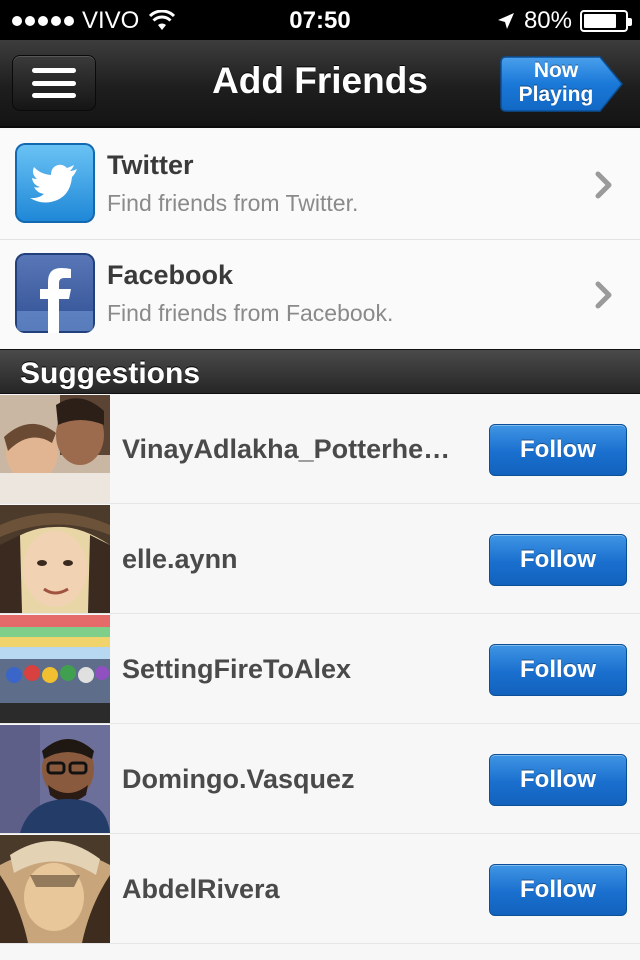 The width and height of the screenshot is (640, 960). What do you see at coordinates (320, 295) in the screenshot?
I see `facebook-row: Facebook Find friends from Facebook.` at bounding box center [320, 295].